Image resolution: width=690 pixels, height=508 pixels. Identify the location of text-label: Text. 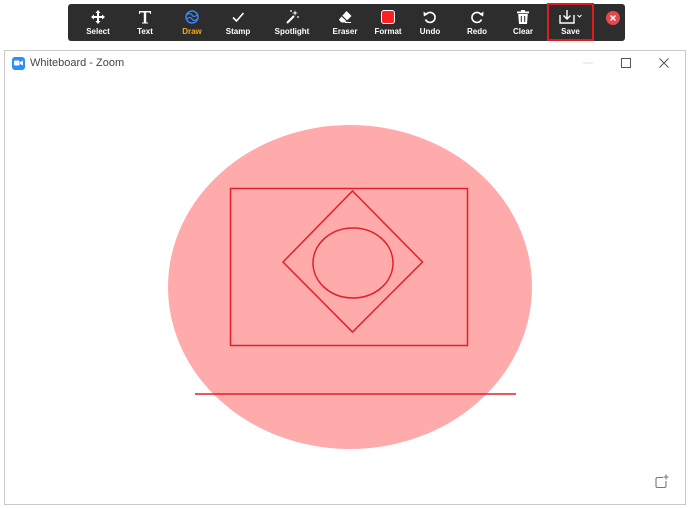
(145, 31).